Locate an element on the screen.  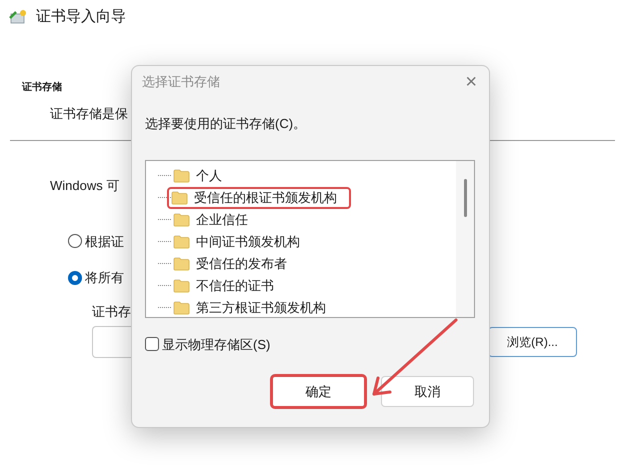
dialog-button: 确定 is located at coordinates (318, 391).